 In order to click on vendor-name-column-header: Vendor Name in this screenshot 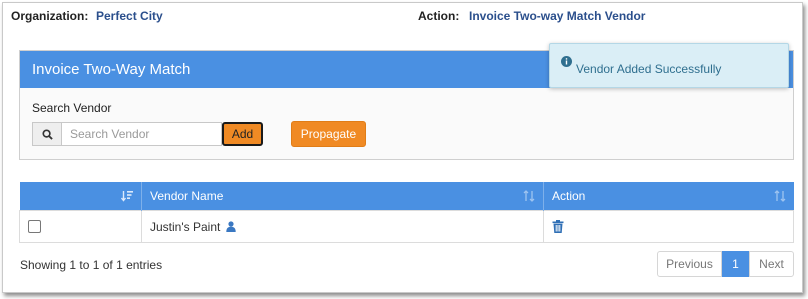, I will do `click(342, 196)`.